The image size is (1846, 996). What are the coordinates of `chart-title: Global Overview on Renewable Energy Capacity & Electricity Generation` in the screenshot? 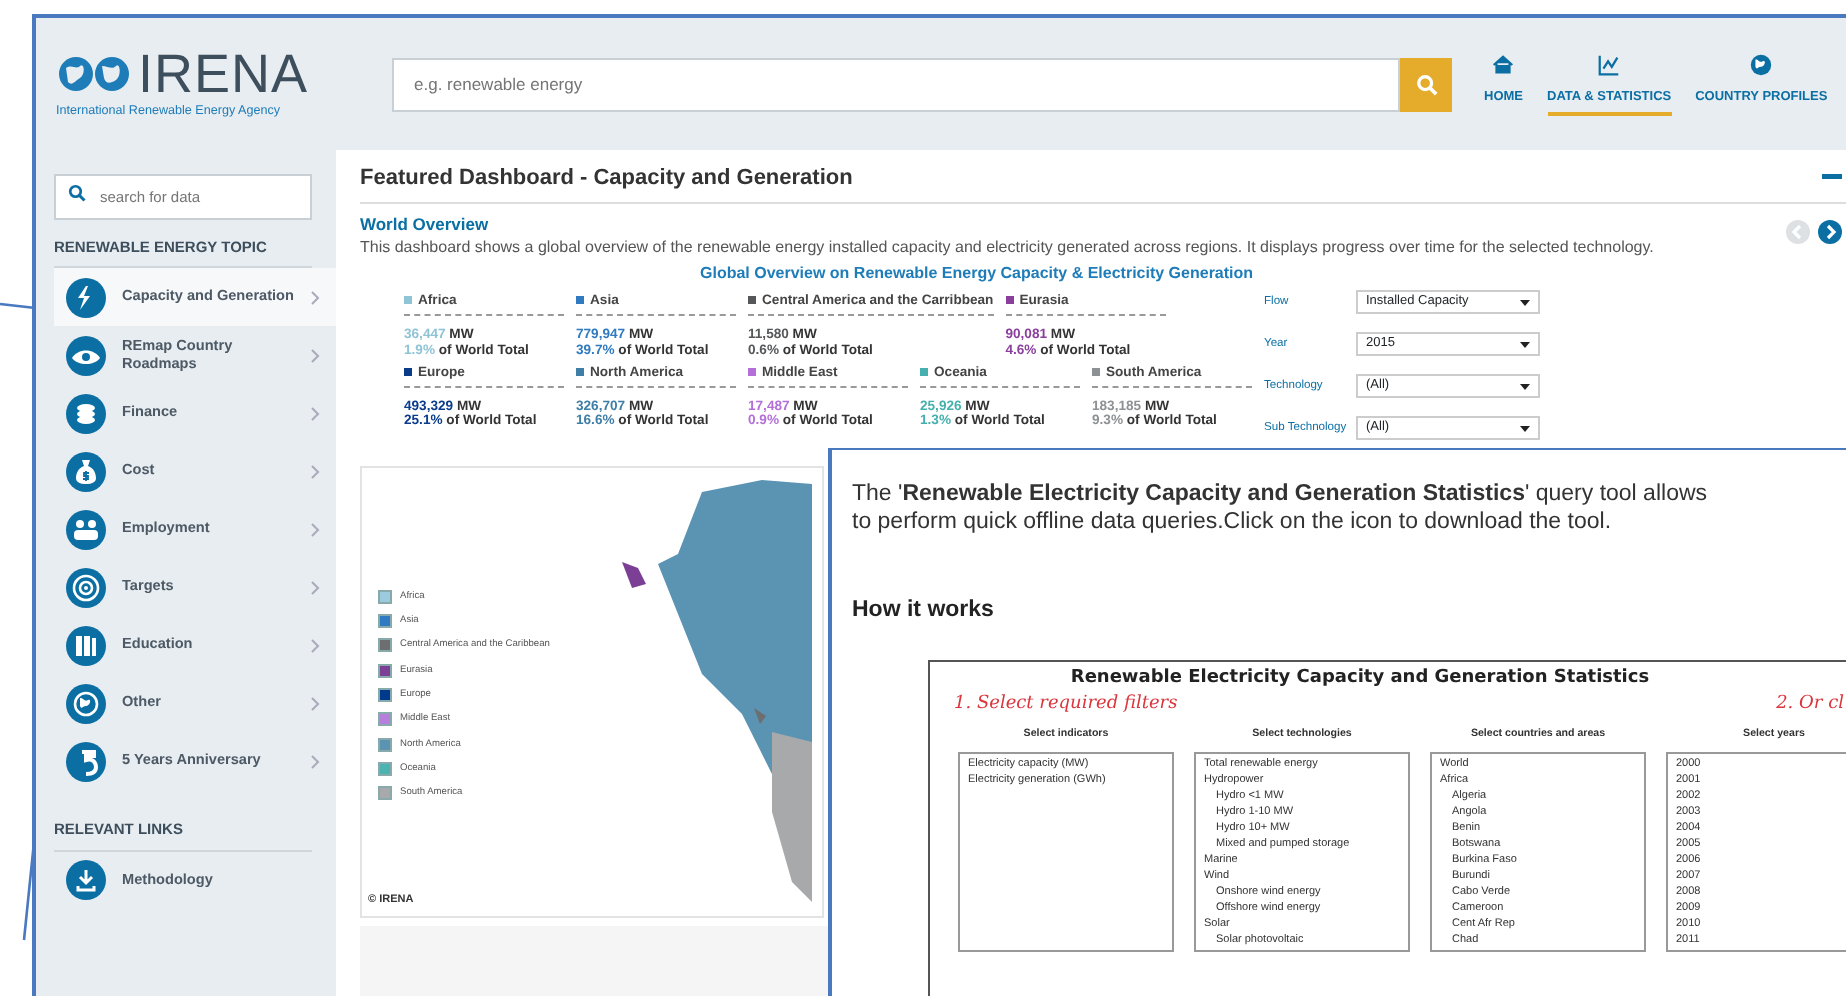 It's located at (978, 274).